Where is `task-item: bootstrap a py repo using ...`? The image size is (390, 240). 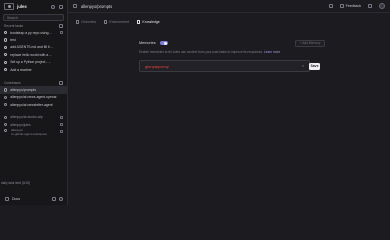
task-item: bootstrap a py repo using ... is located at coordinates (33, 32).